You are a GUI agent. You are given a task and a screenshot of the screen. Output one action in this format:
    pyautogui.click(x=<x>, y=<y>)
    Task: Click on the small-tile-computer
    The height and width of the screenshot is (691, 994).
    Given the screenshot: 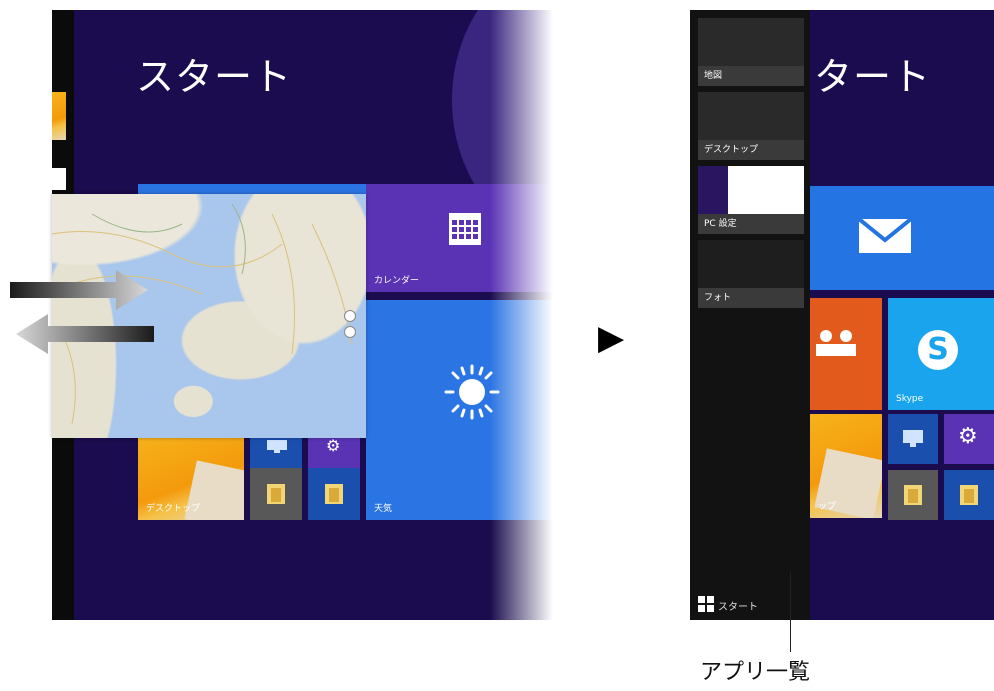 What is the action you would take?
    pyautogui.click(x=913, y=439)
    